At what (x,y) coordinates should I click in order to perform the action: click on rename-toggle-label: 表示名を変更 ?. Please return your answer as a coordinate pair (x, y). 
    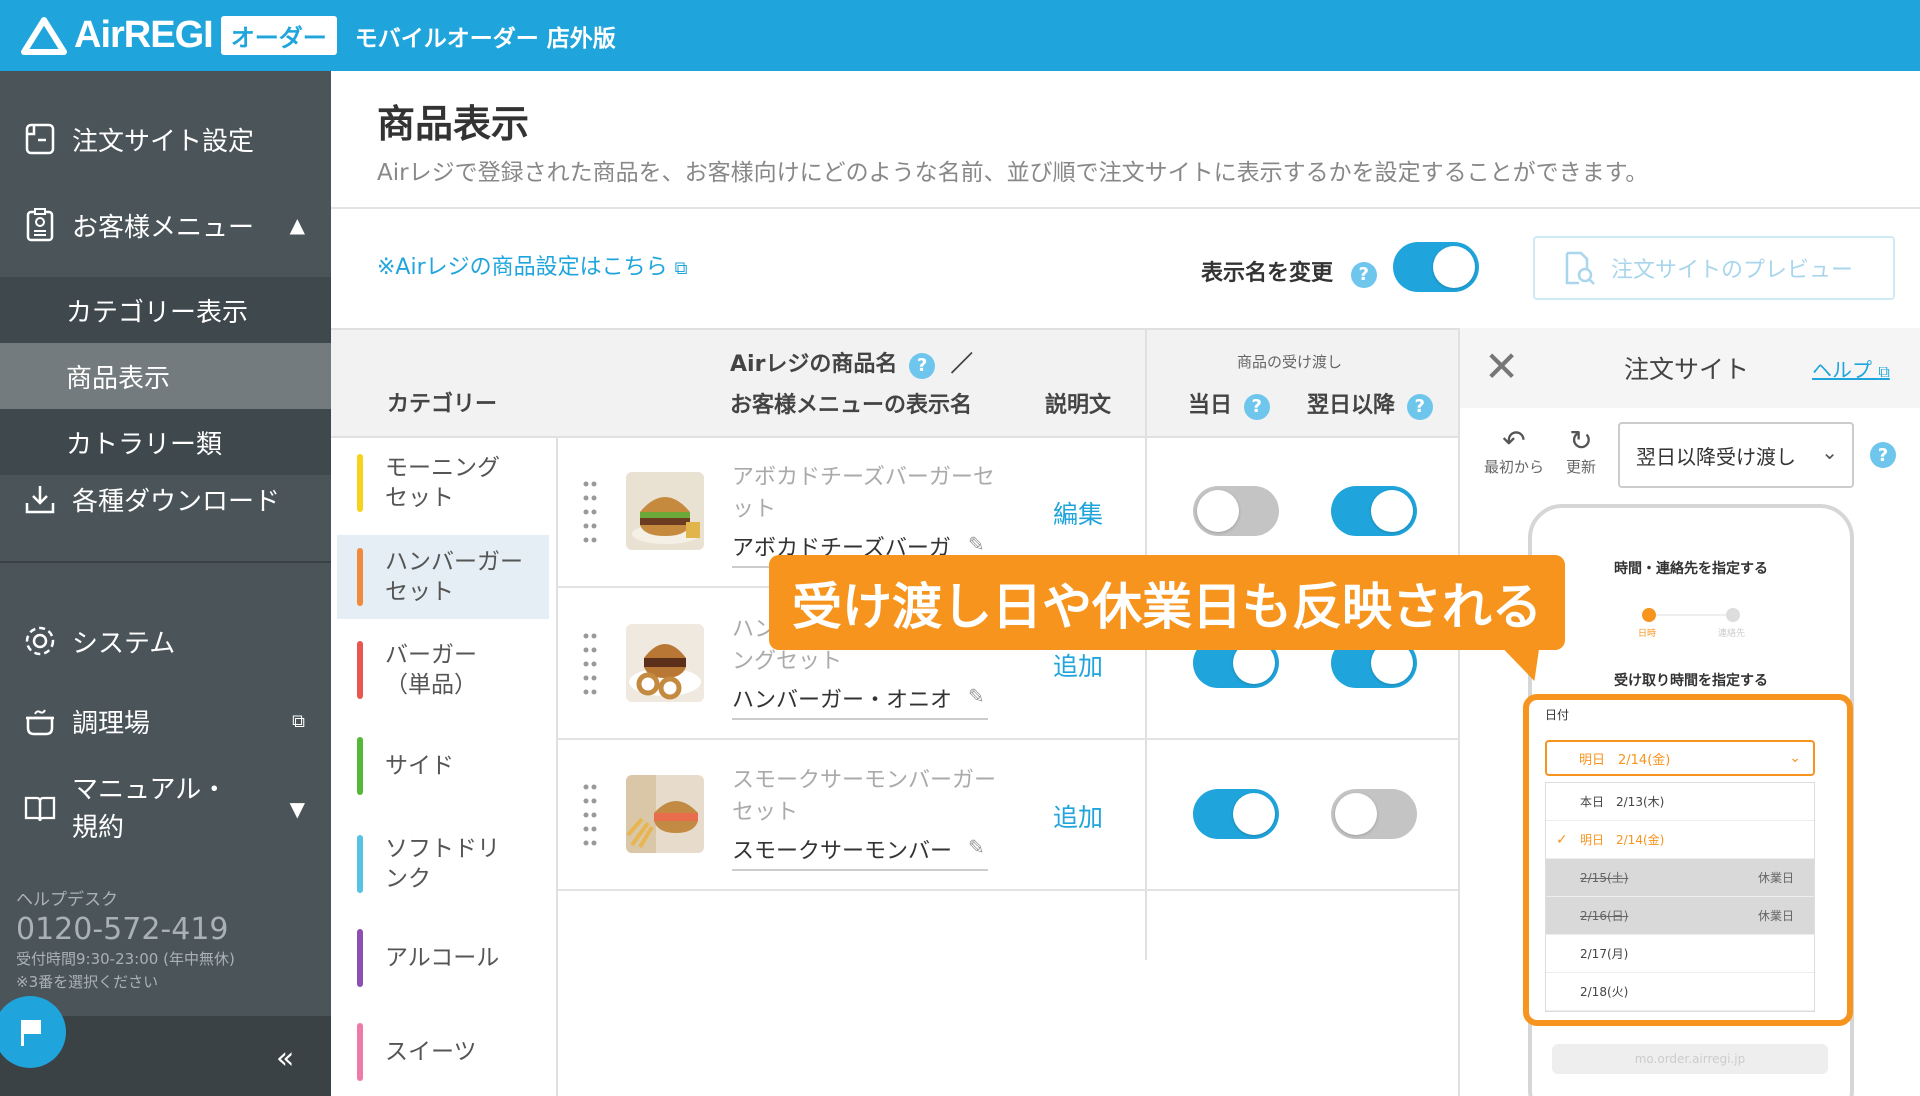
    Looking at the image, I should click on (1289, 271).